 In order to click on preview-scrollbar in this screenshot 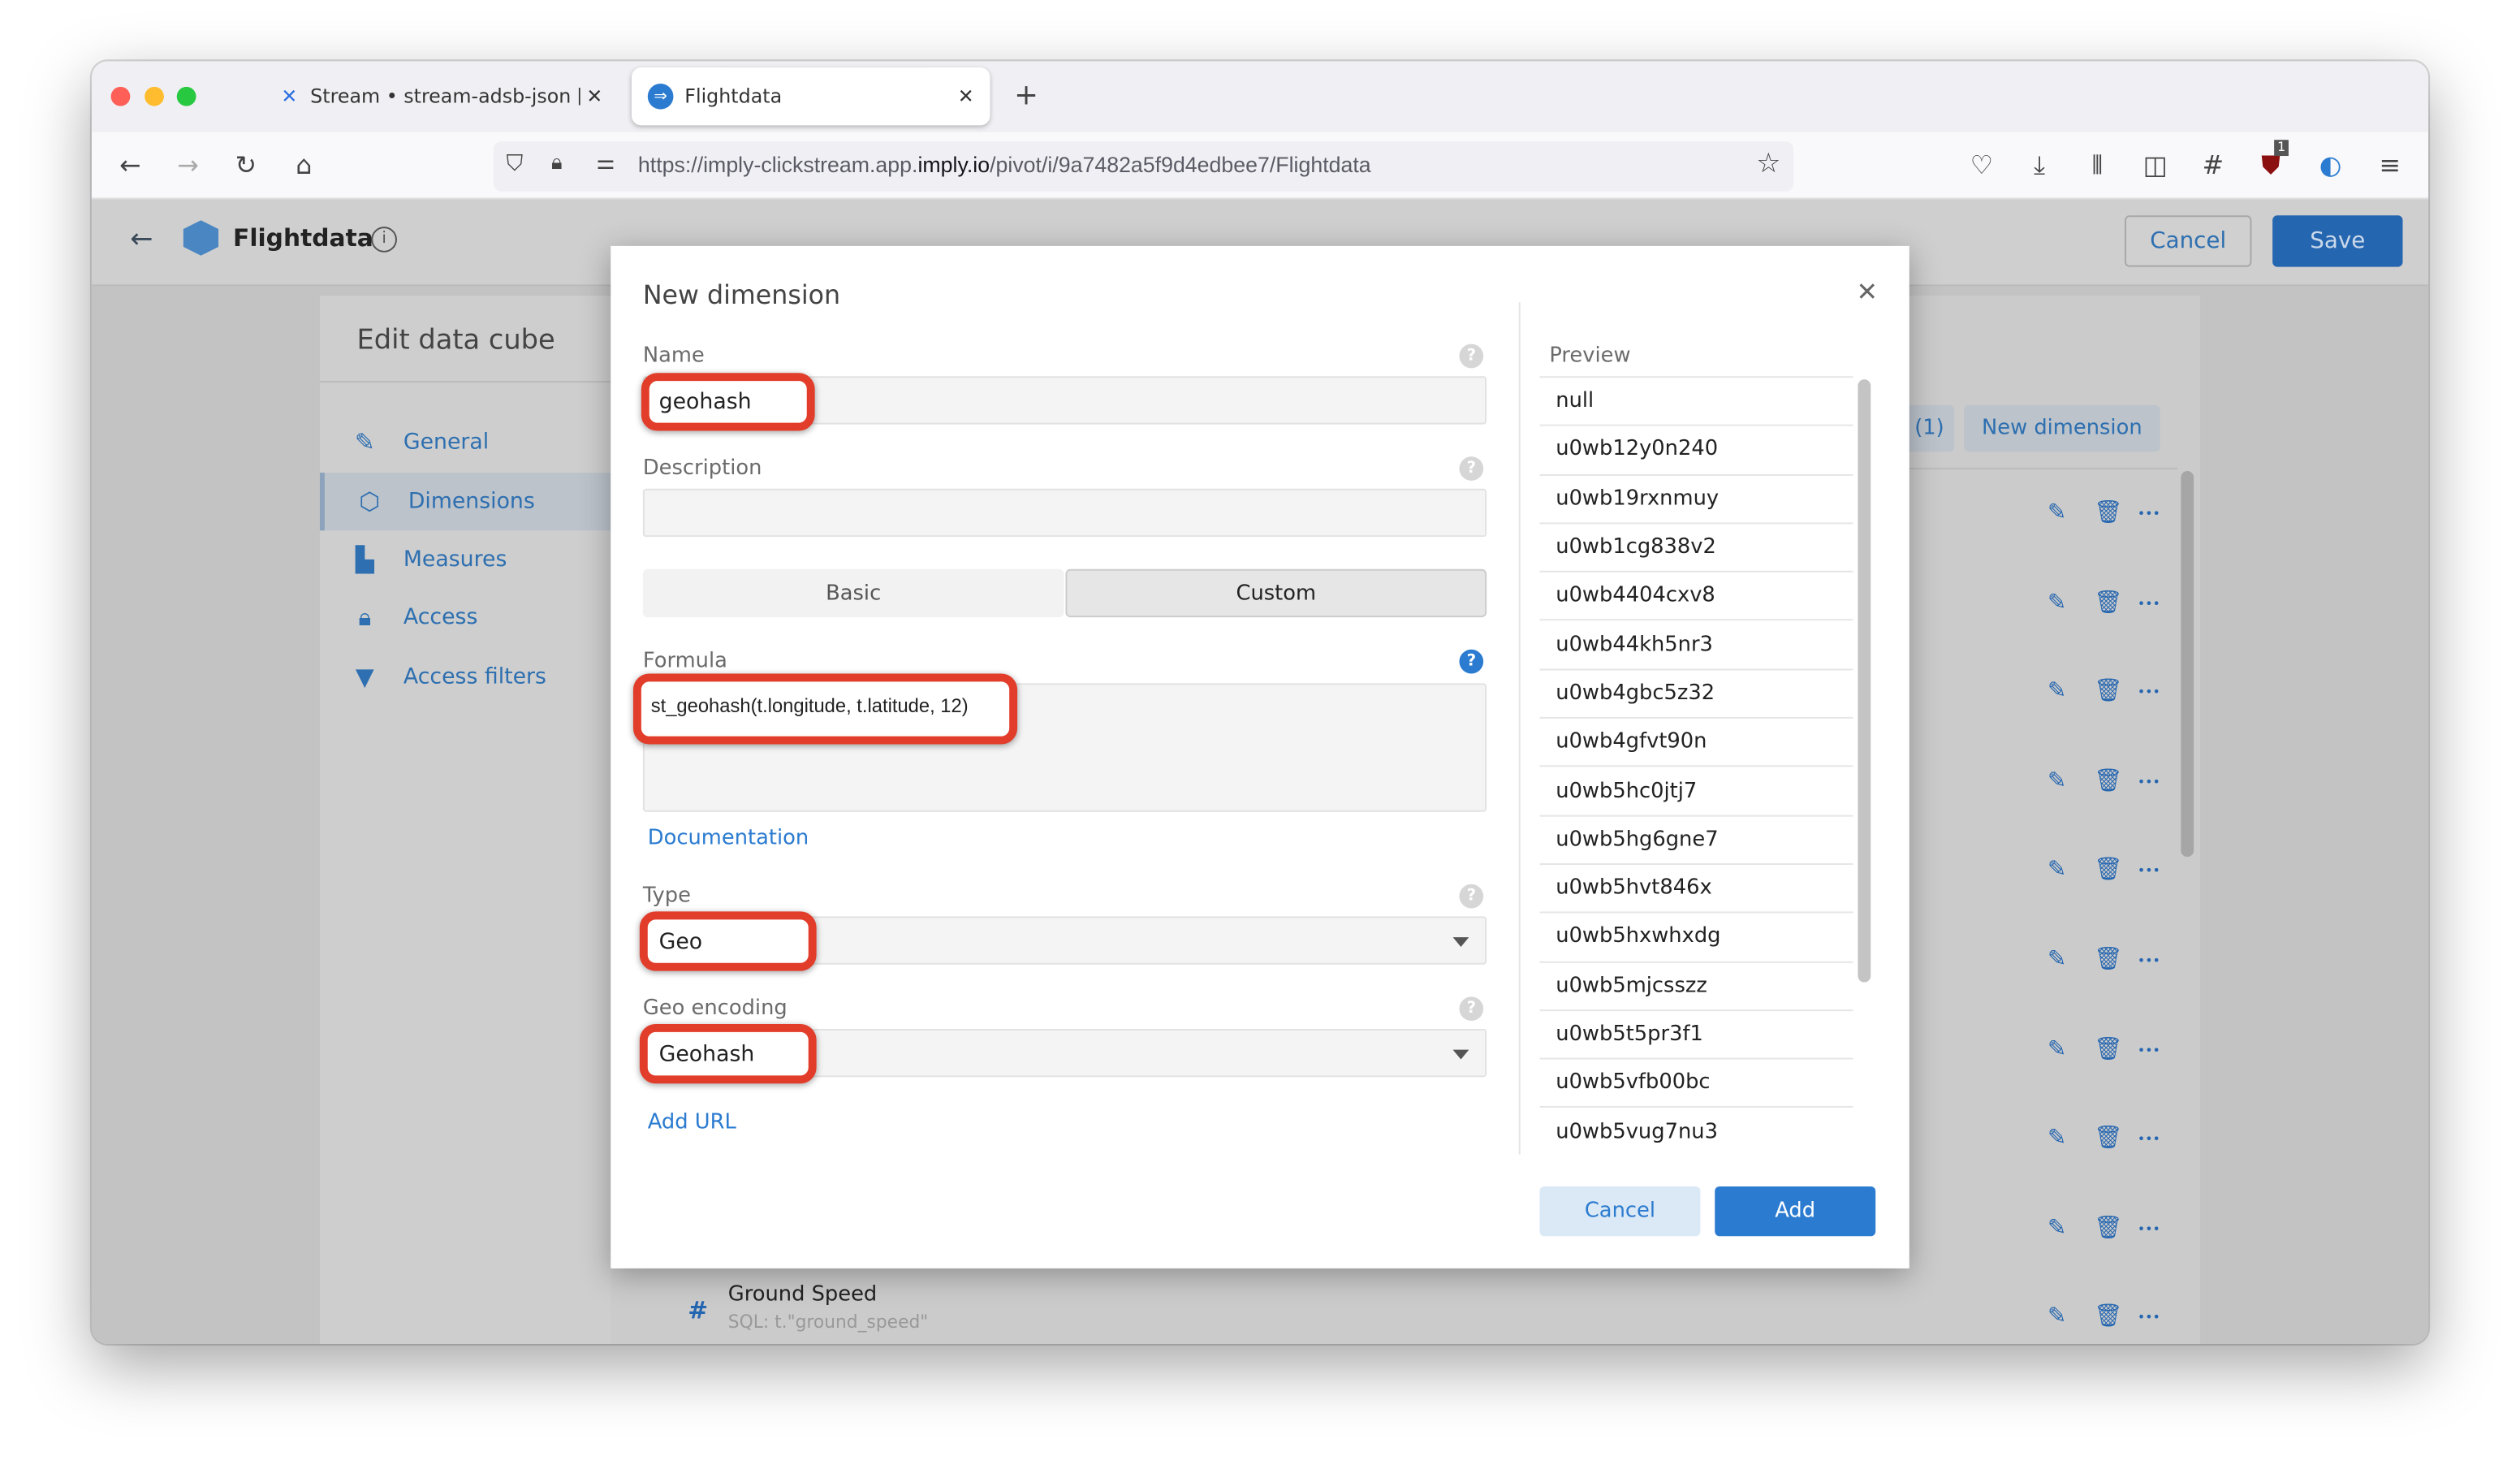, I will do `click(1864, 681)`.